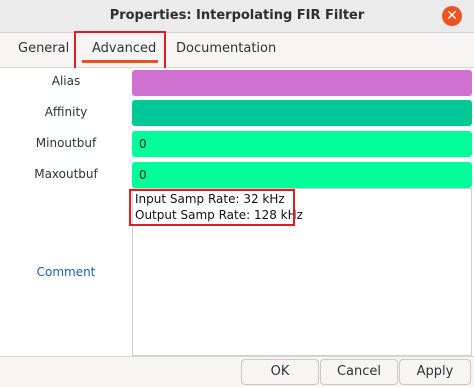  I want to click on close-button: ✕, so click(452, 16).